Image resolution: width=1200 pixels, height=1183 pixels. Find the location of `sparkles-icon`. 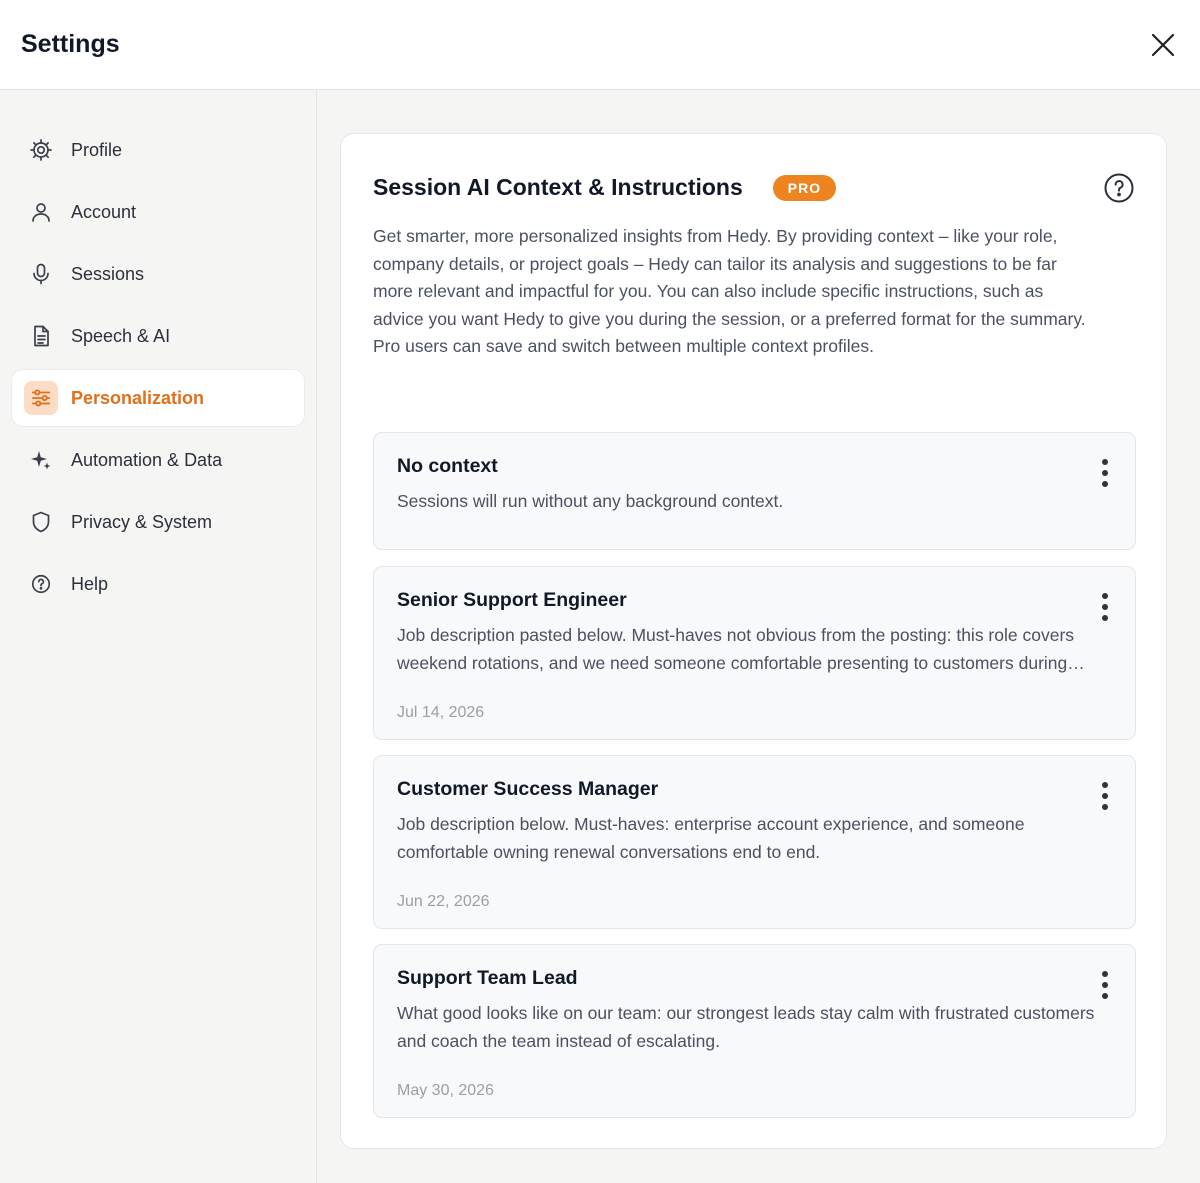

sparkles-icon is located at coordinates (41, 460).